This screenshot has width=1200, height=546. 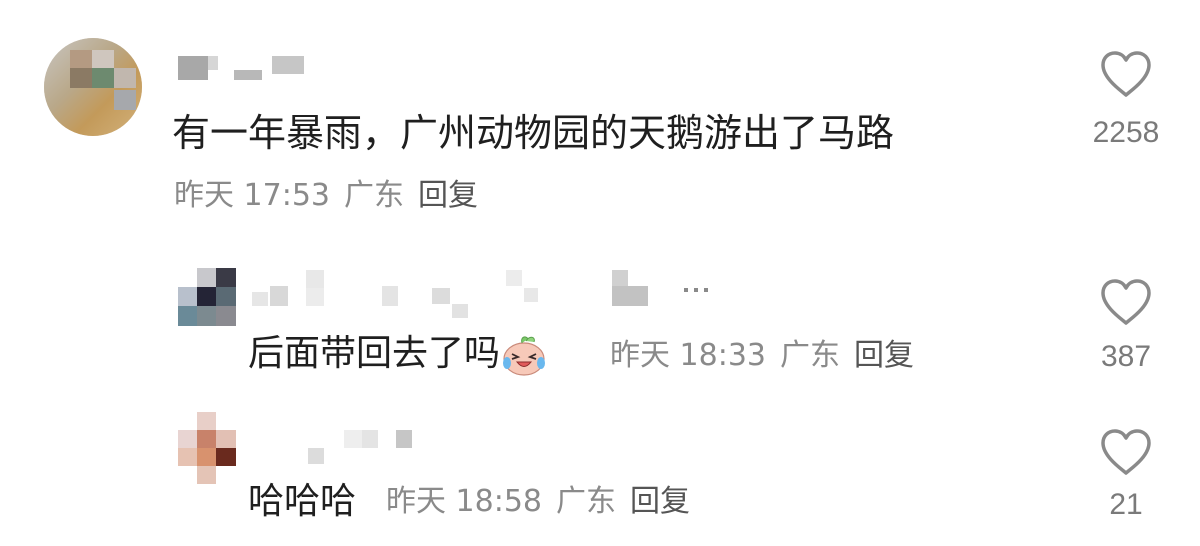 I want to click on comment-text-row: 后面带回去了吗, so click(x=398, y=354).